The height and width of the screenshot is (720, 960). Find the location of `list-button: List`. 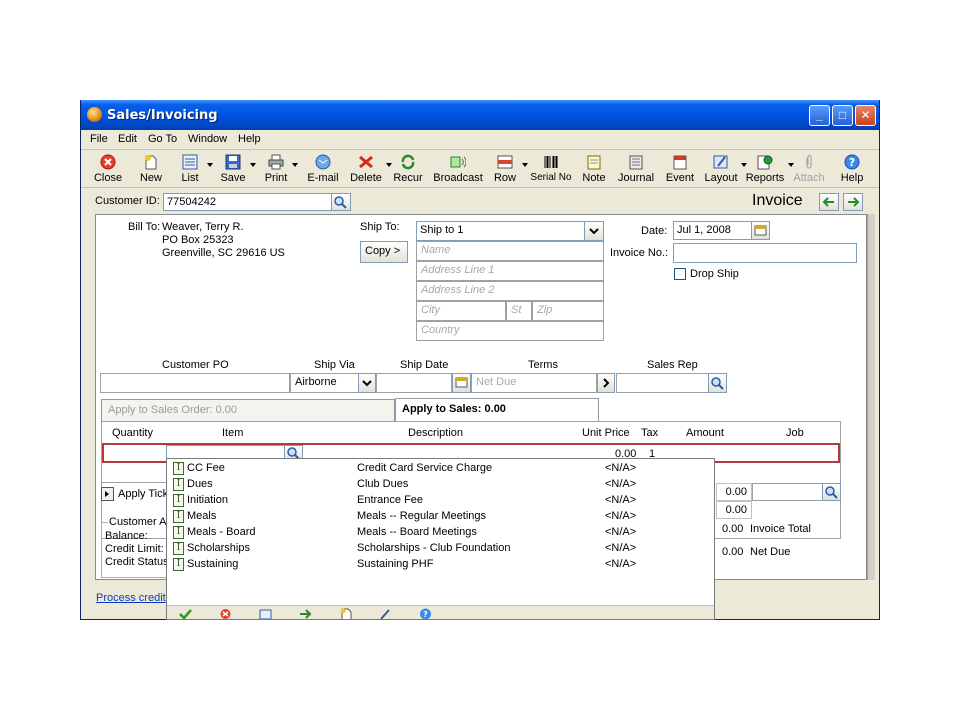

list-button: List is located at coordinates (194, 169).